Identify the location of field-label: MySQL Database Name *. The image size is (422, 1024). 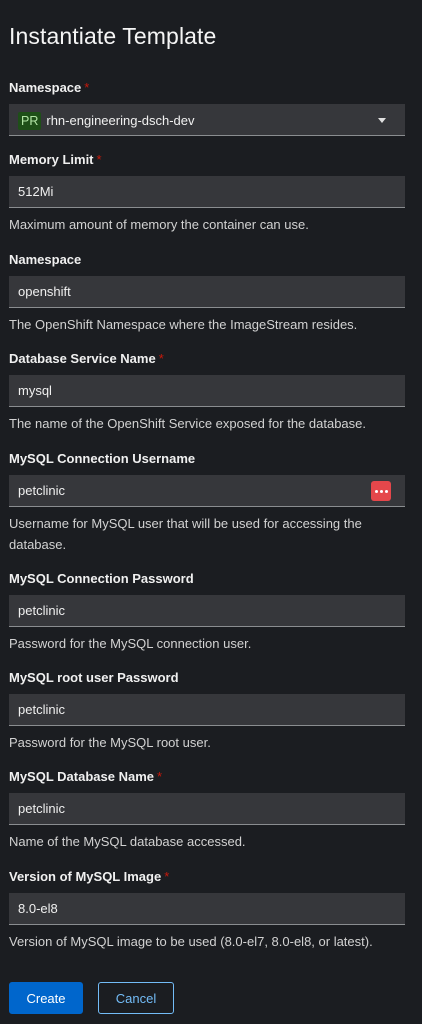
(86, 776).